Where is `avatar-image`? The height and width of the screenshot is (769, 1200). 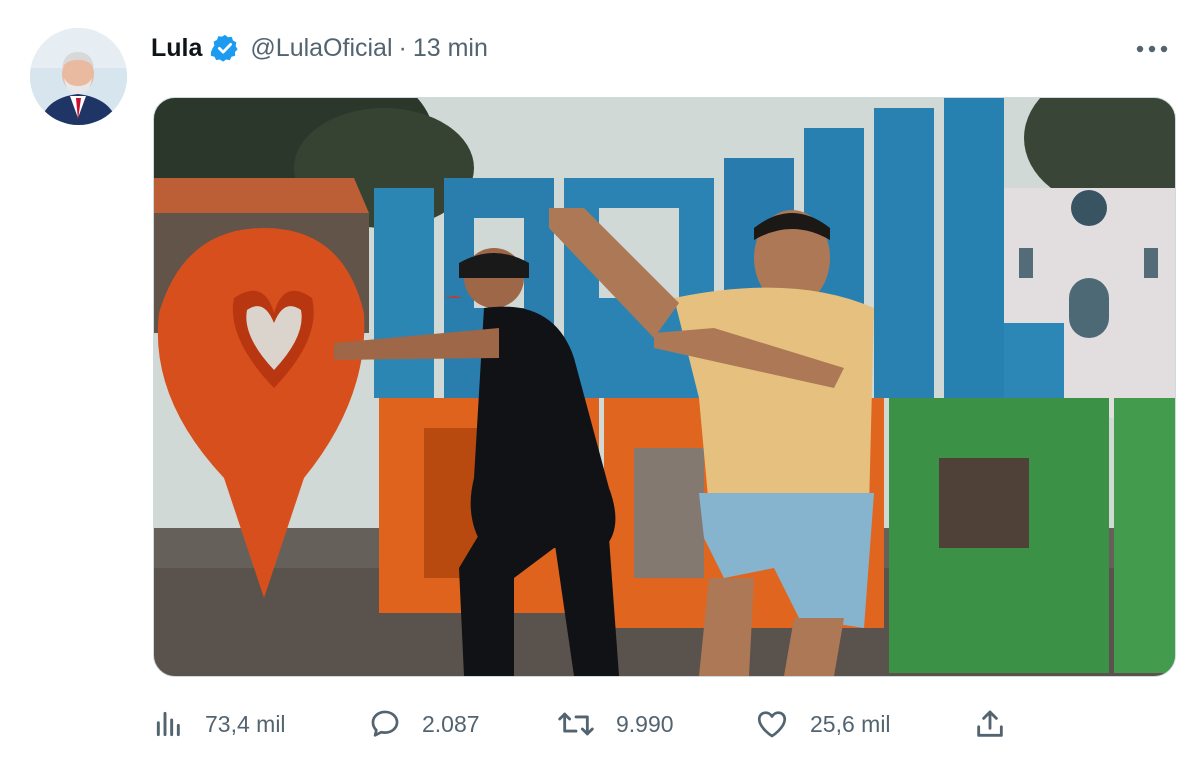
avatar-image is located at coordinates (78, 76).